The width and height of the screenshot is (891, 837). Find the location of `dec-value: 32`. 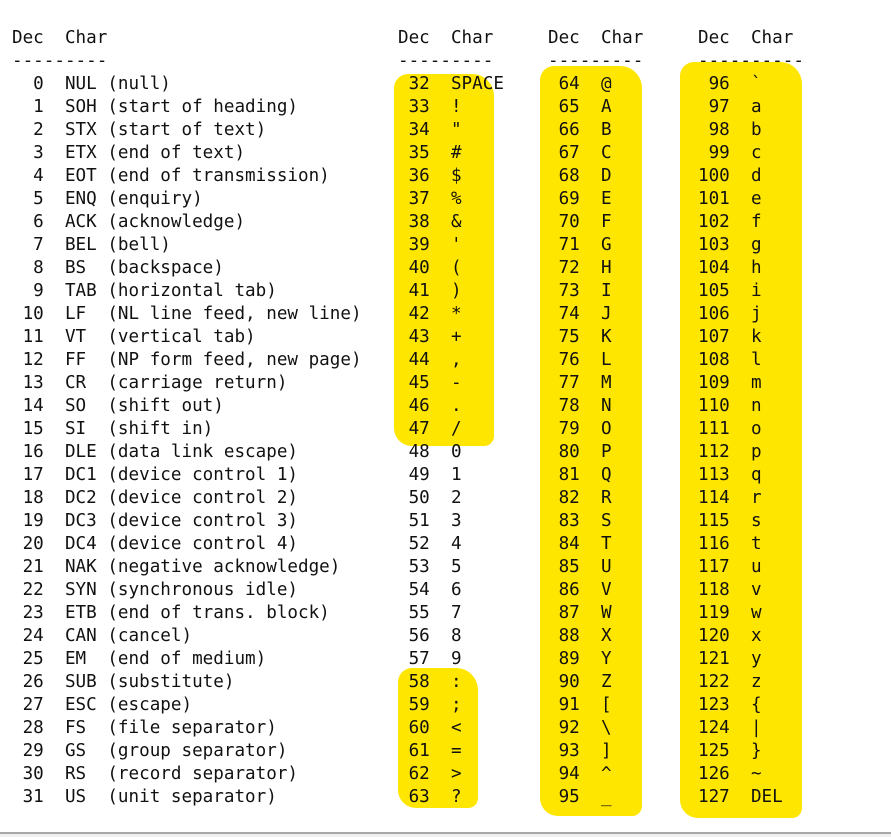

dec-value: 32 is located at coordinates (414, 84).